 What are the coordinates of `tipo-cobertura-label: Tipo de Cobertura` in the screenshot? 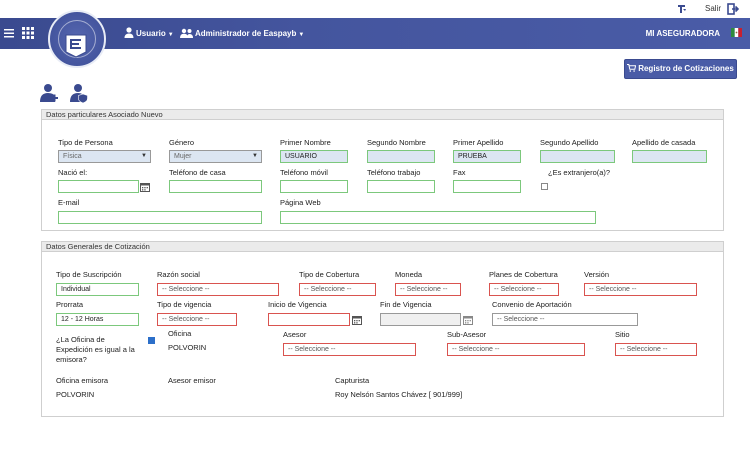 It's located at (329, 274).